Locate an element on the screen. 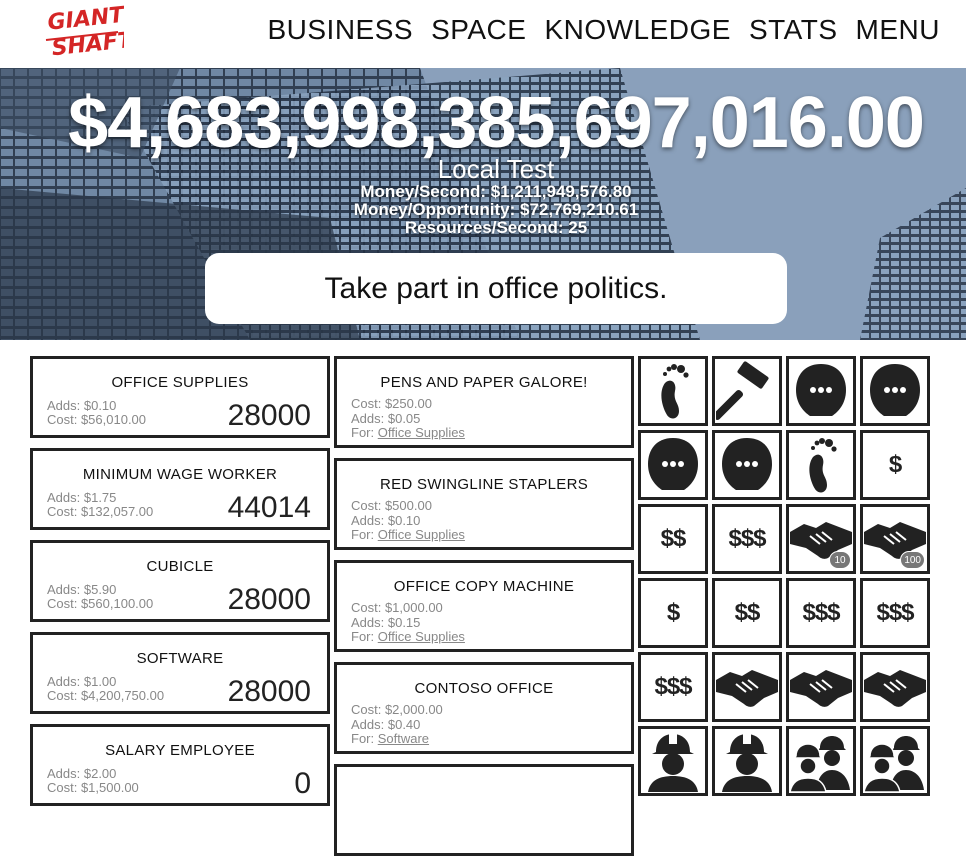 This screenshot has height=866, width=966. money-total: $4,683,998,385,697,016.00 is located at coordinates (496, 123).